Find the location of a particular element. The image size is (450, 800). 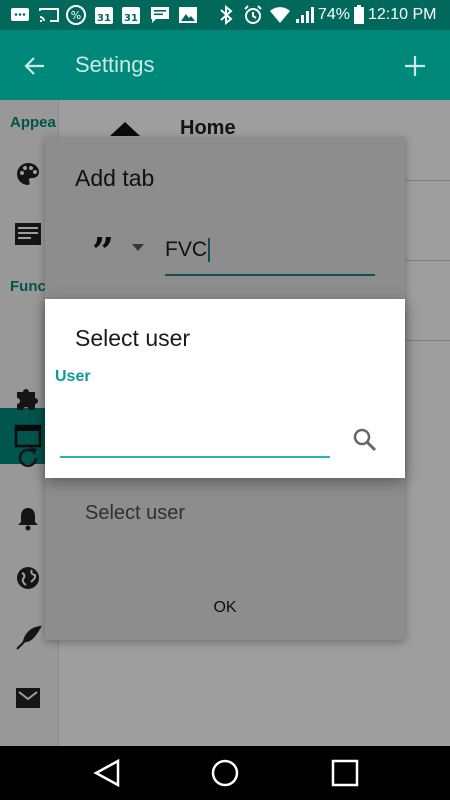

user-field-label: User is located at coordinates (73, 376).